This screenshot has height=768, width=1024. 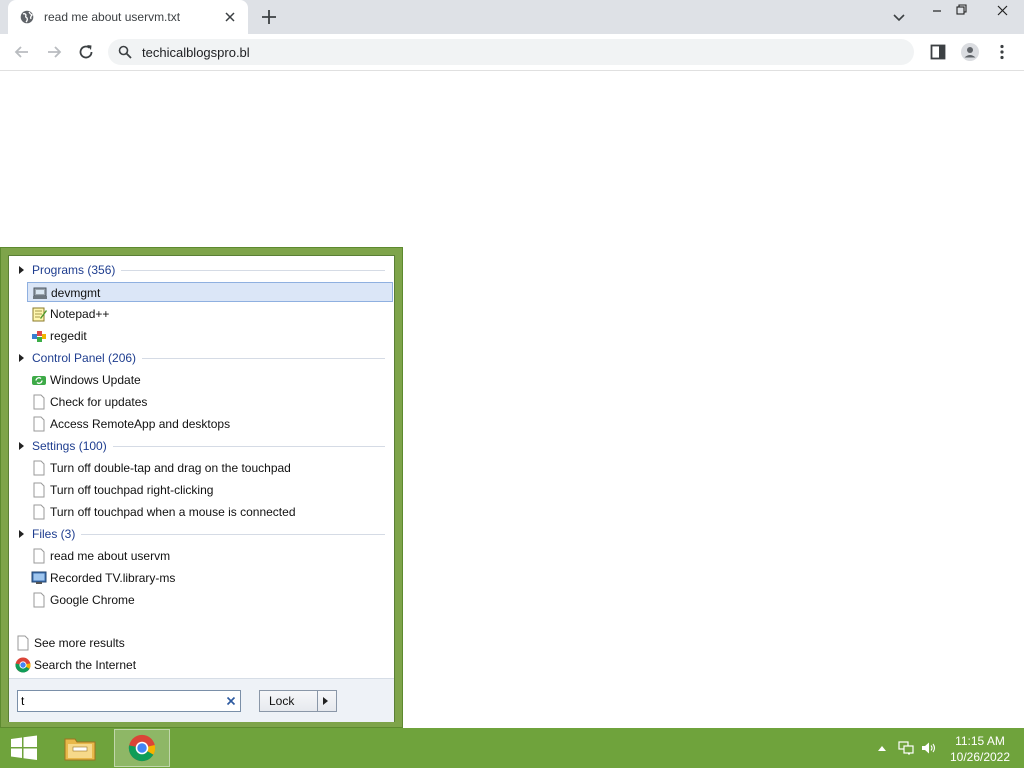 I want to click on globe-icon, so click(x=27, y=17).